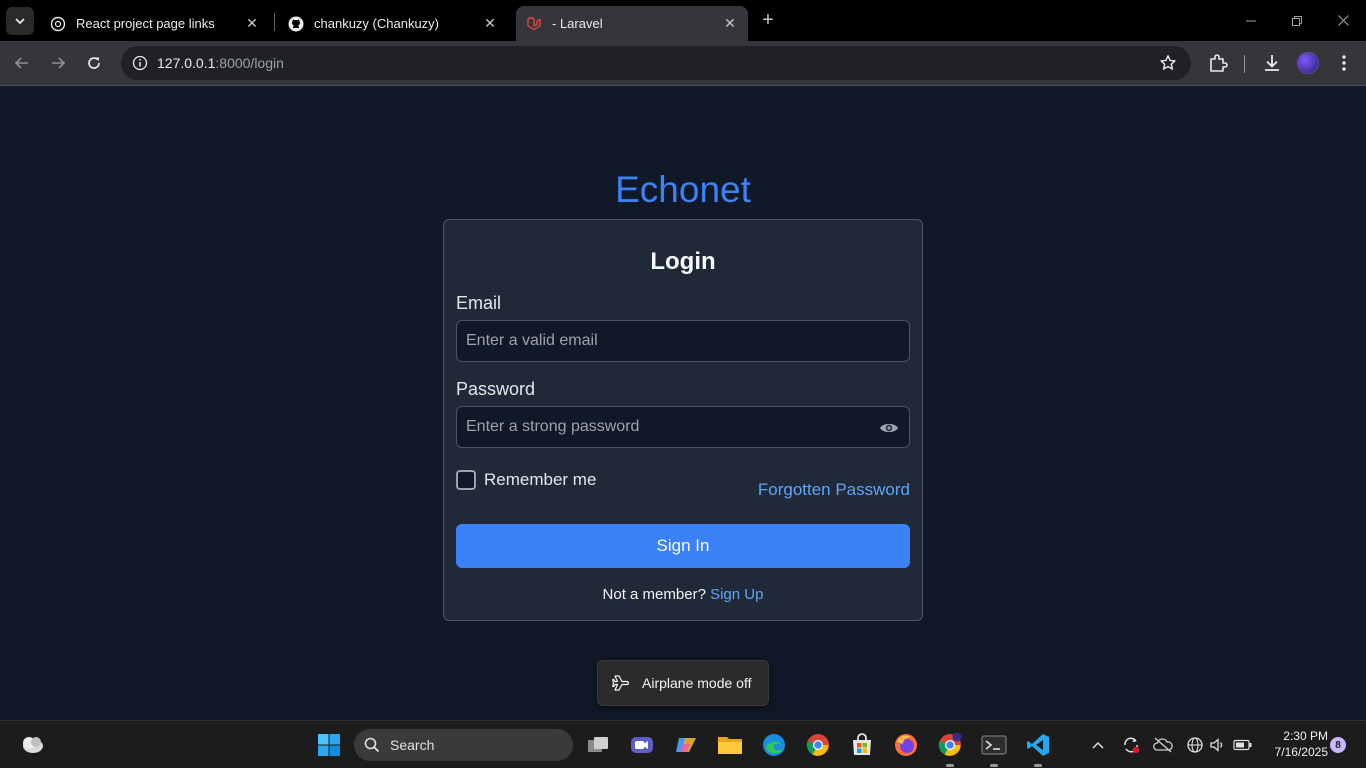  What do you see at coordinates (329, 745) in the screenshot?
I see `start-windows-icon` at bounding box center [329, 745].